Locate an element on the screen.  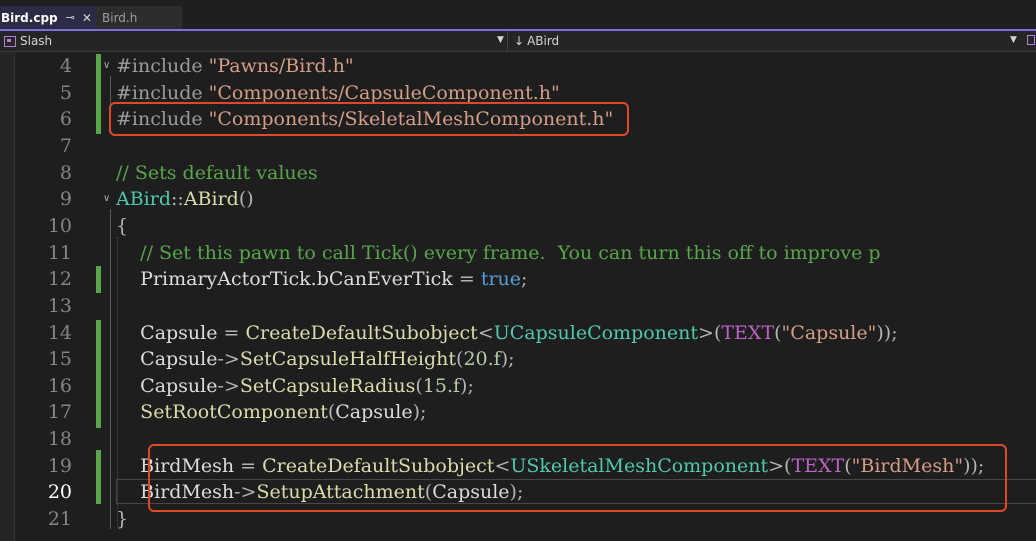
close-icon: ✕ is located at coordinates (87, 18).